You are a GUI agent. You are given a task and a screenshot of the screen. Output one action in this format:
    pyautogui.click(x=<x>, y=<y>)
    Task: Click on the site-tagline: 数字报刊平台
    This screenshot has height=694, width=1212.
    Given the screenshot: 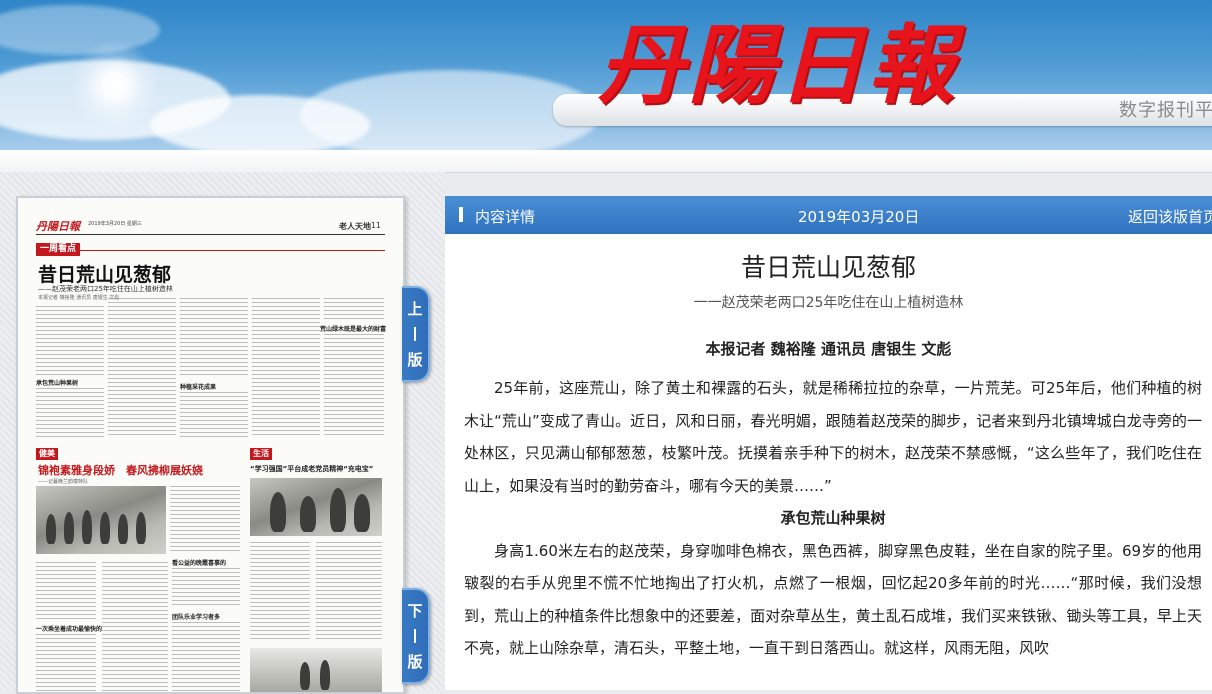 What is the action you would take?
    pyautogui.click(x=1165, y=110)
    